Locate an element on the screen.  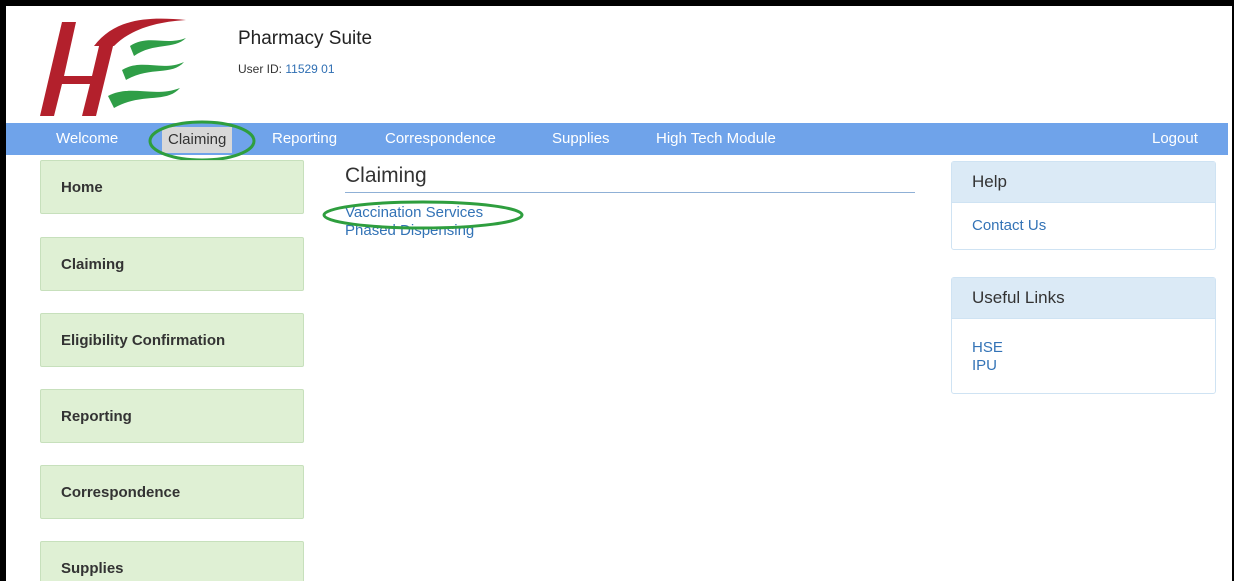
nav-correspondence: Correspondence is located at coordinates (440, 139).